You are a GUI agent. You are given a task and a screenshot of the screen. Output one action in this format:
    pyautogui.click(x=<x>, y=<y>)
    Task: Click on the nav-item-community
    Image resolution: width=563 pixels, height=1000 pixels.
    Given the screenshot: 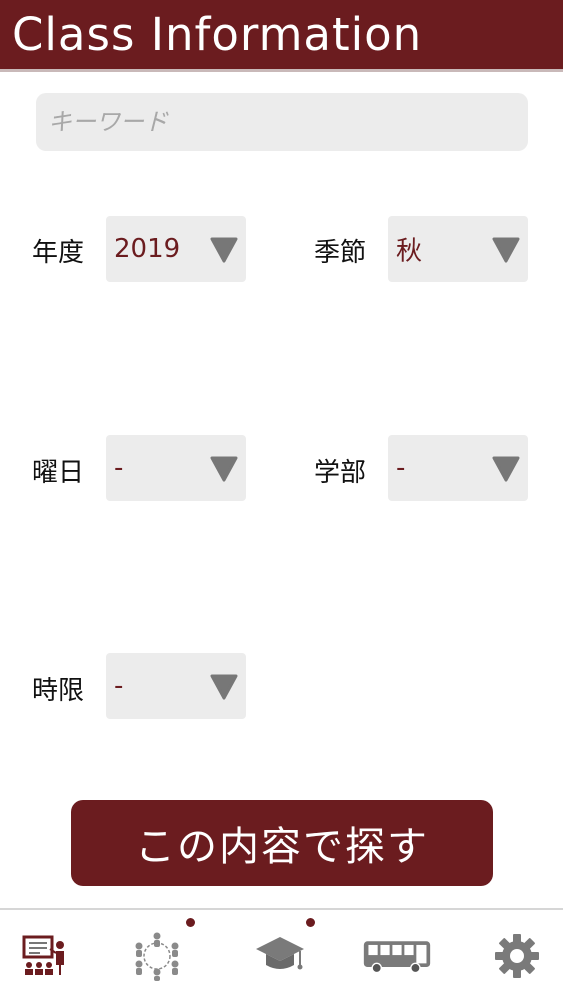 What is the action you would take?
    pyautogui.click(x=157, y=956)
    